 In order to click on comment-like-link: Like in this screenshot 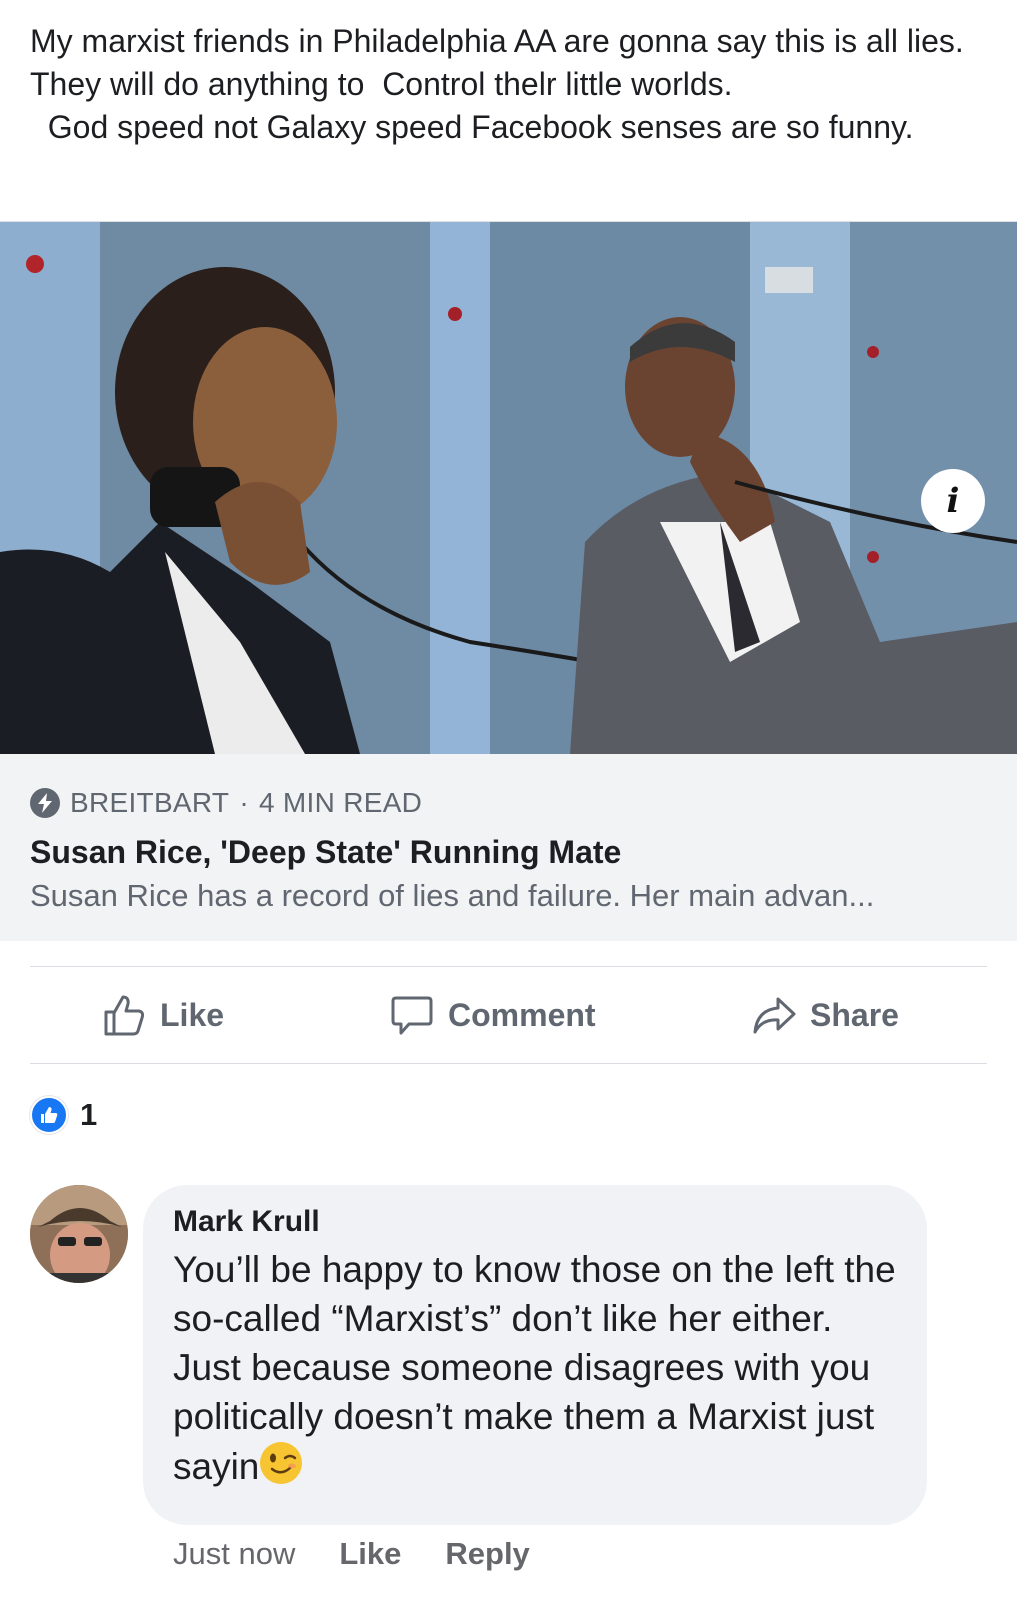, I will do `click(370, 1554)`.